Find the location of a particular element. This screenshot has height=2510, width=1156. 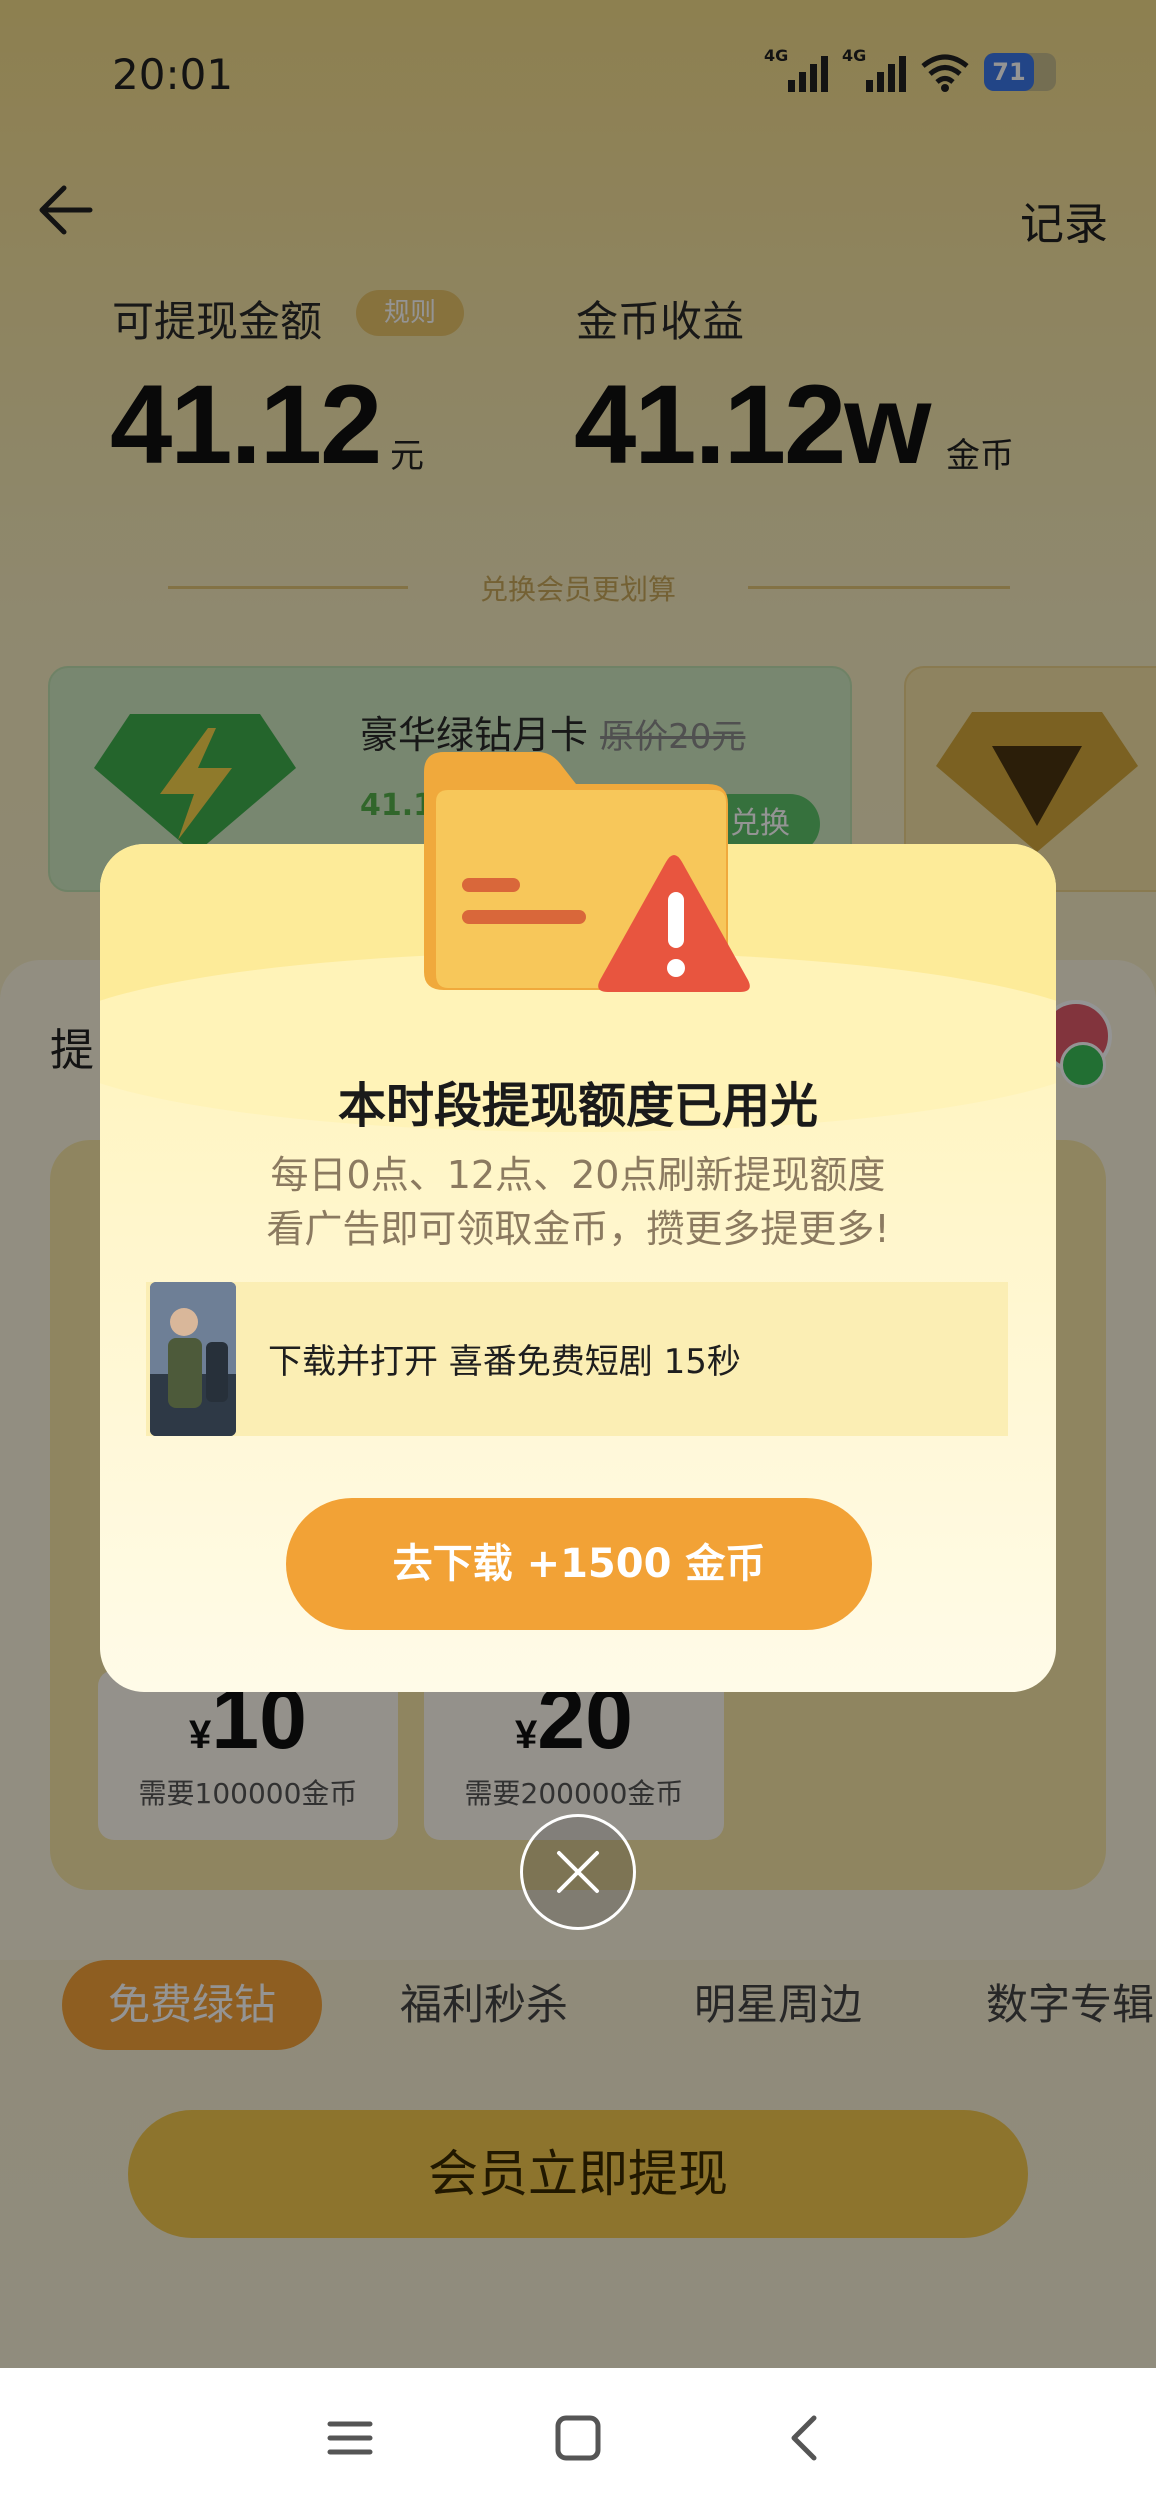

close-icon is located at coordinates (578, 1872).